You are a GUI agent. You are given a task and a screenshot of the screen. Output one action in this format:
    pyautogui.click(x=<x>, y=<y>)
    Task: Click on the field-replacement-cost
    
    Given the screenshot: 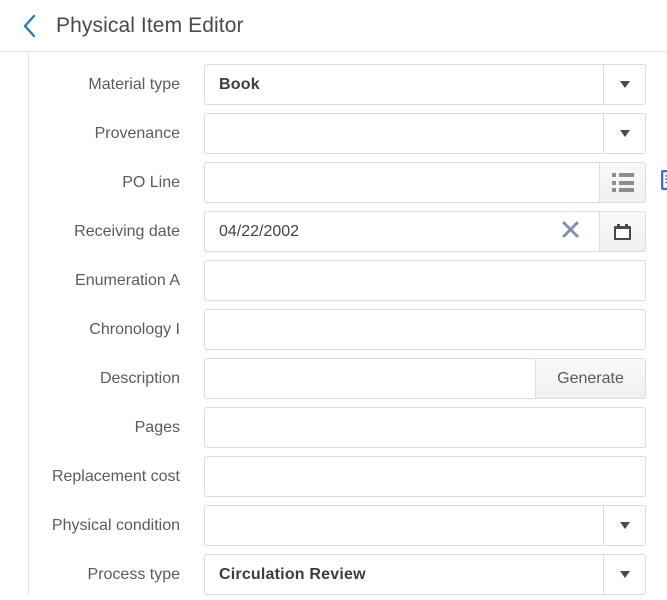 What is the action you would take?
    pyautogui.click(x=425, y=476)
    